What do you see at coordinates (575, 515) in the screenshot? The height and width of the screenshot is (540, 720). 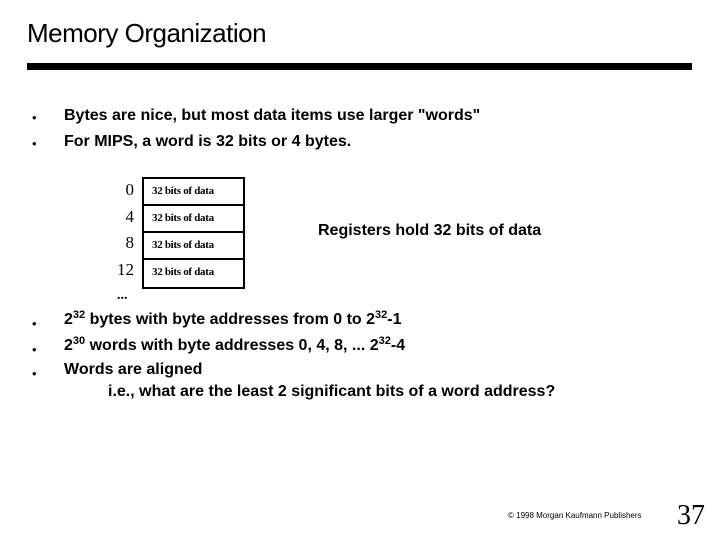 I see `copyright-footer: © 1998 Morgan Kaufmann Publishers` at bounding box center [575, 515].